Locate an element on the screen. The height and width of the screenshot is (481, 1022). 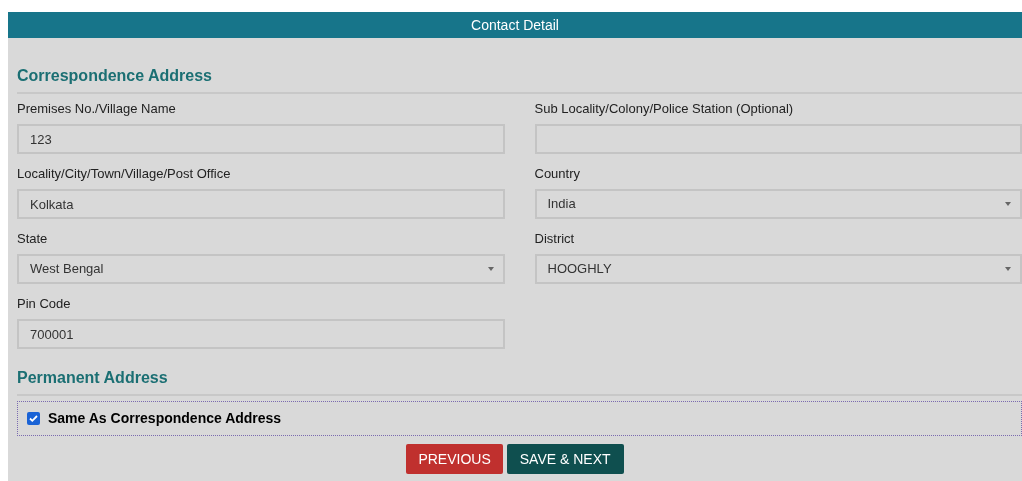
checkbox is located at coordinates (33, 418).